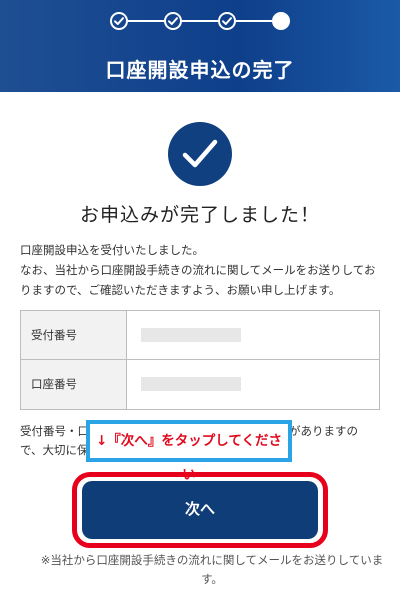 The height and width of the screenshot is (590, 400). What do you see at coordinates (200, 510) in the screenshot?
I see `next-button: 次へ` at bounding box center [200, 510].